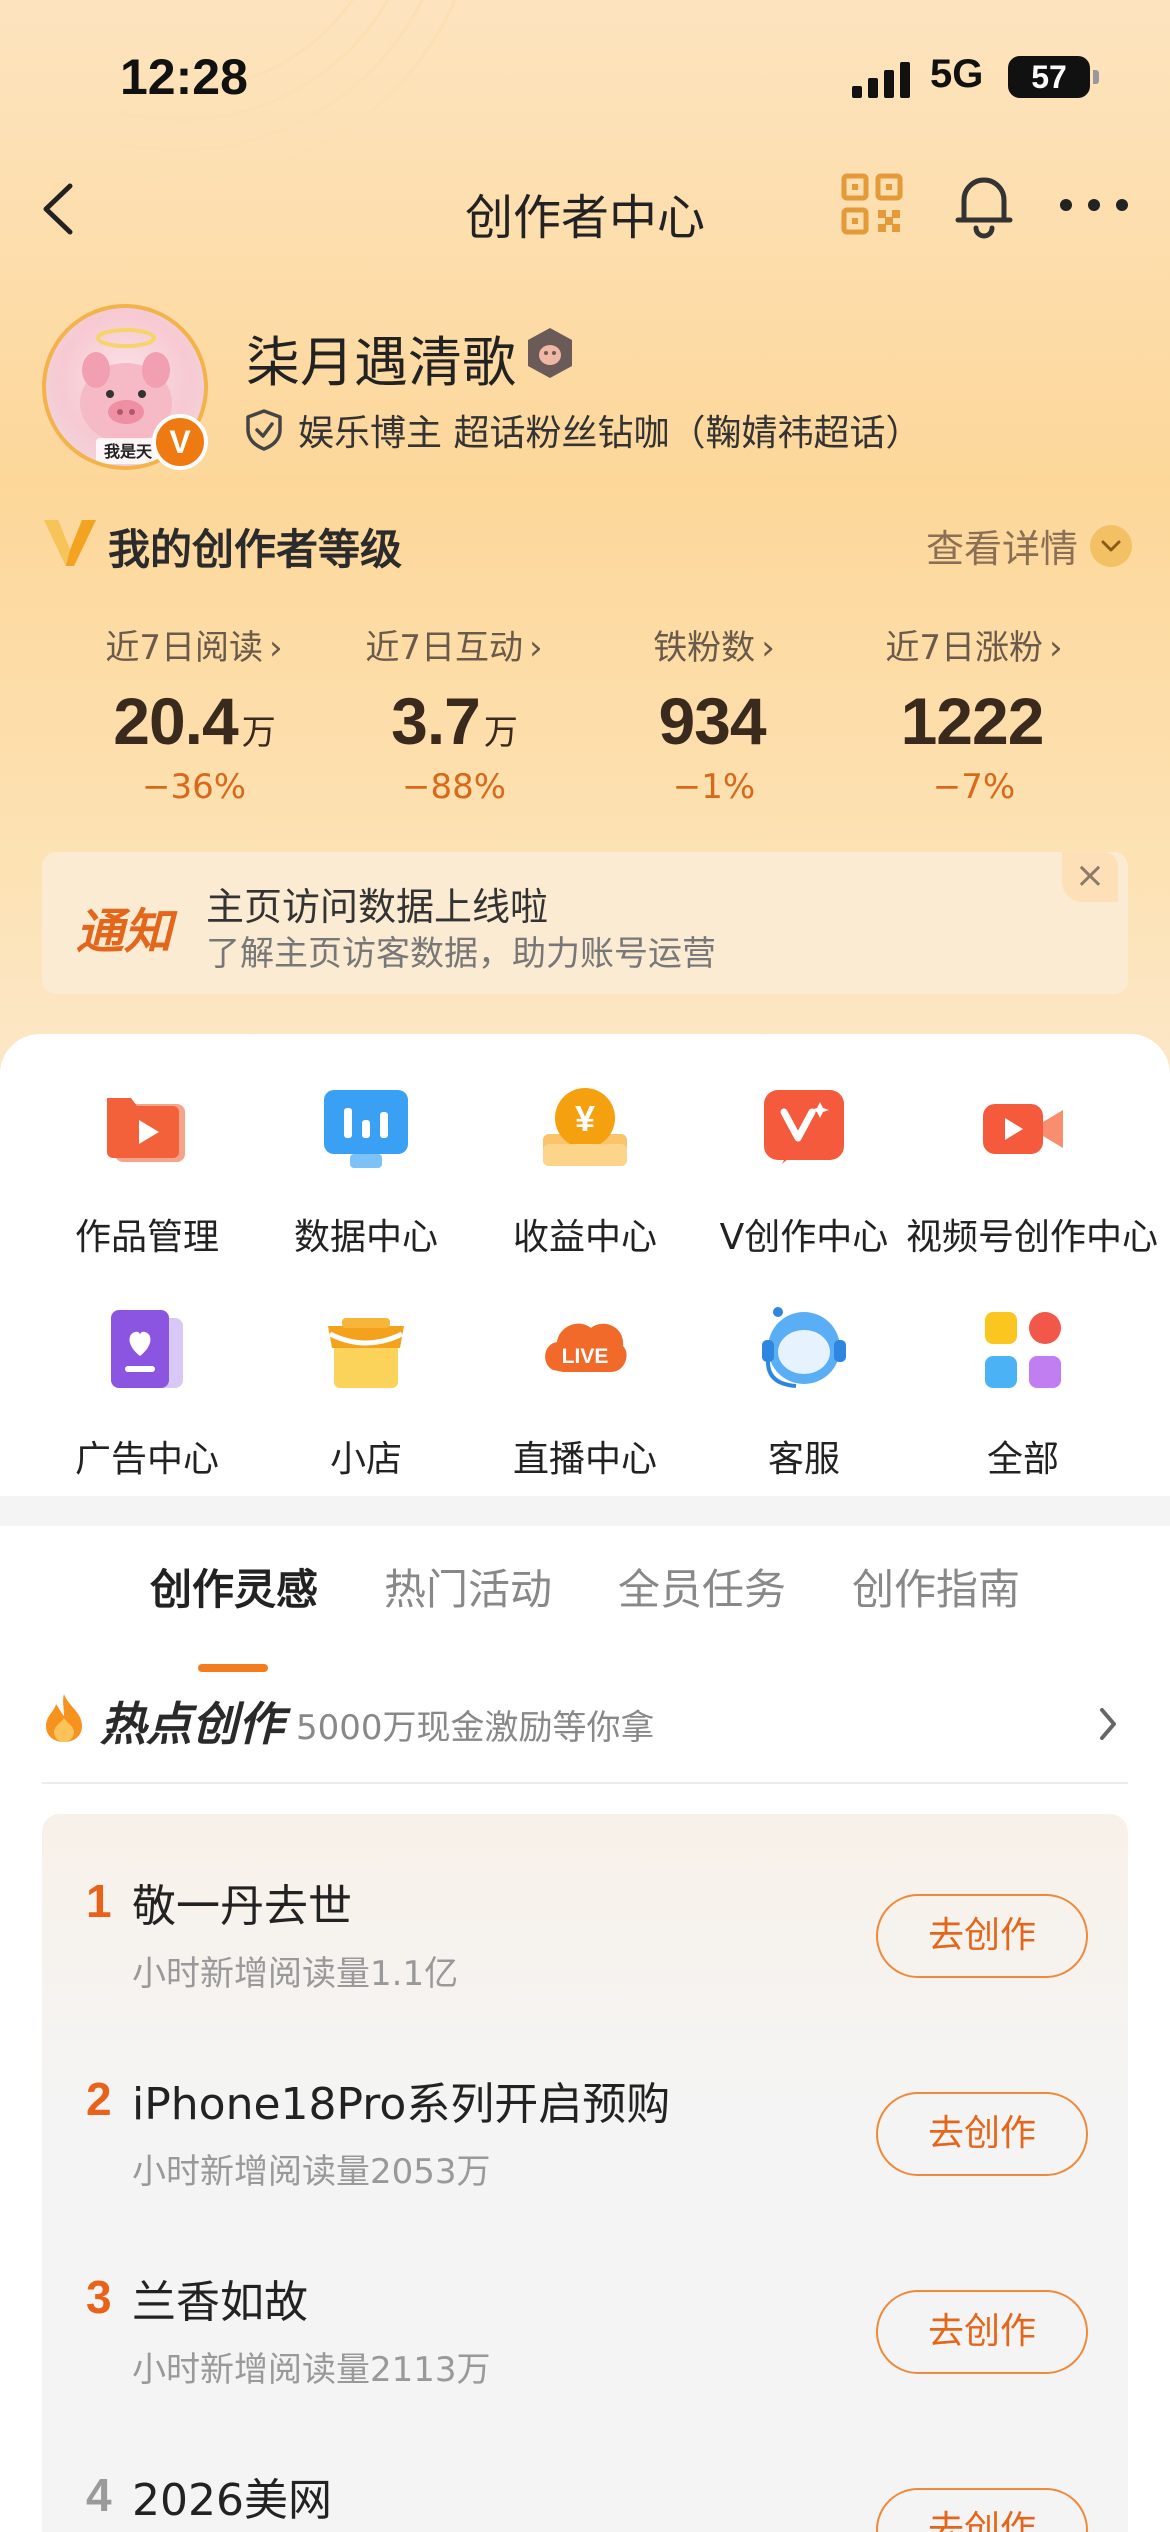 The image size is (1170, 2532). I want to click on stat-delta: −7%, so click(974, 787).